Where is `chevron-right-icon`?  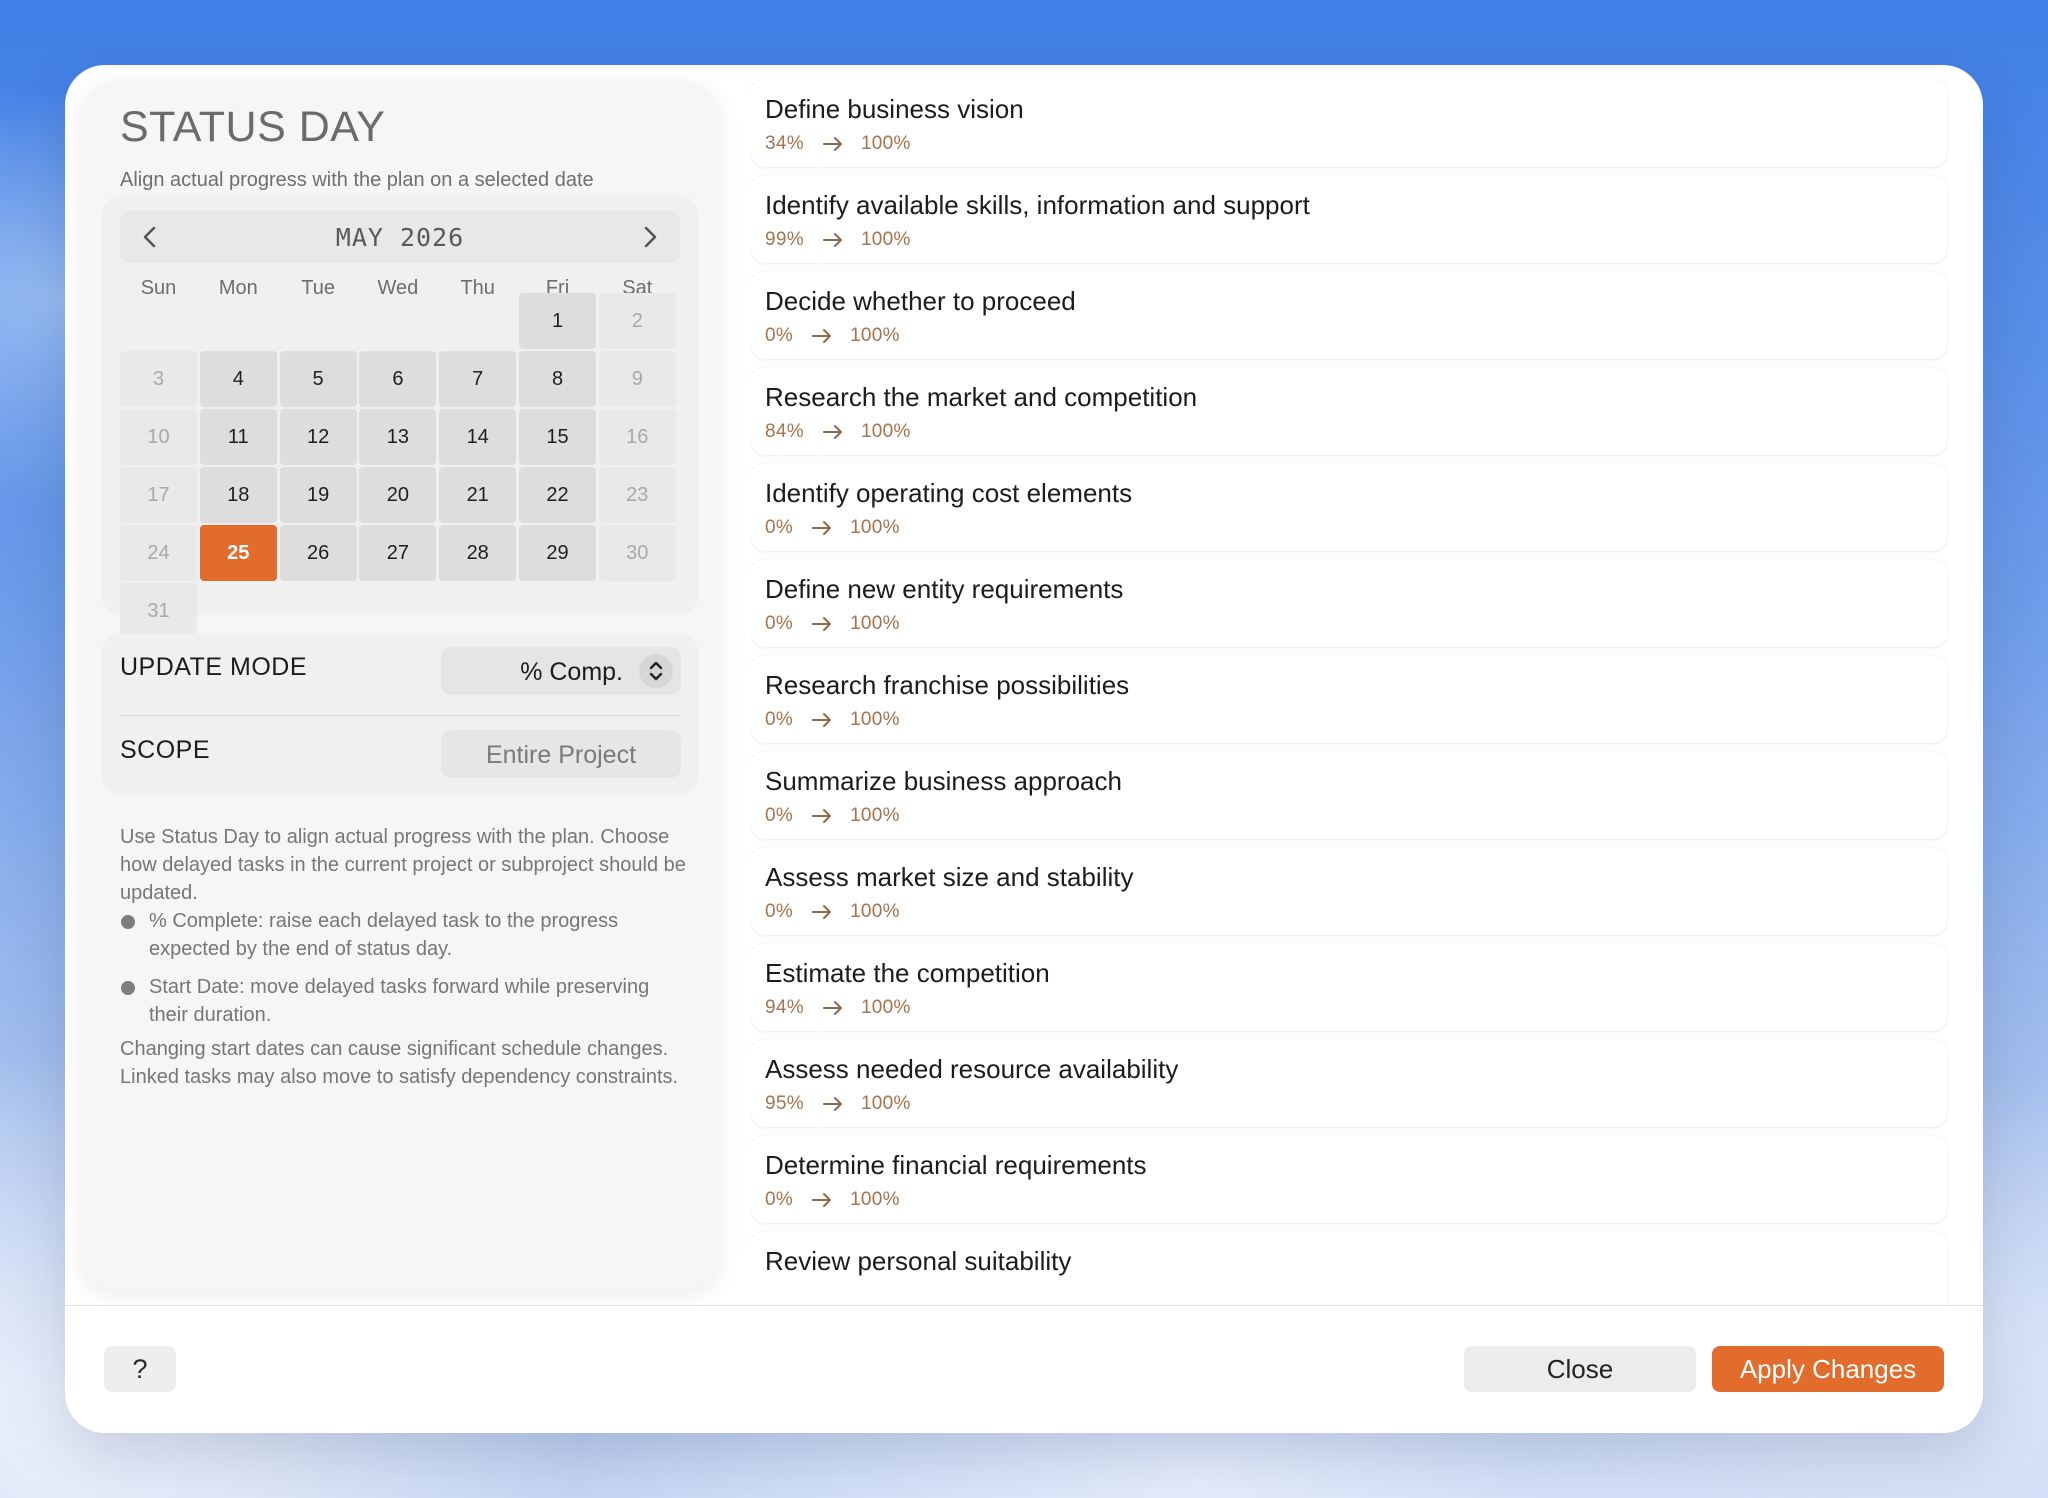
chevron-right-icon is located at coordinates (650, 237).